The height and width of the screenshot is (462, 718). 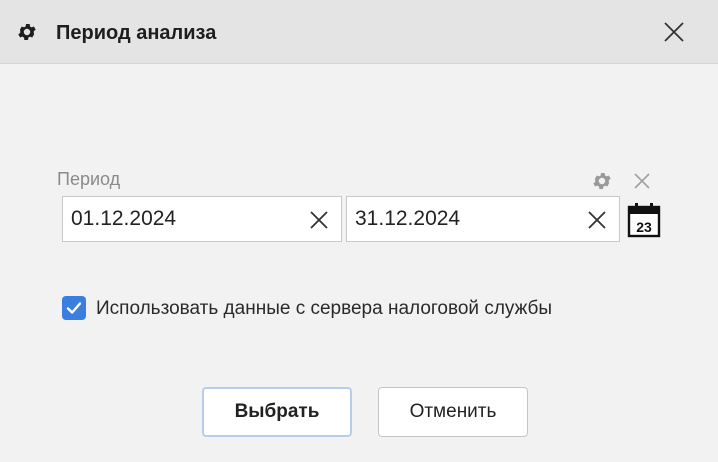 I want to click on gear-icon, so click(x=27, y=32).